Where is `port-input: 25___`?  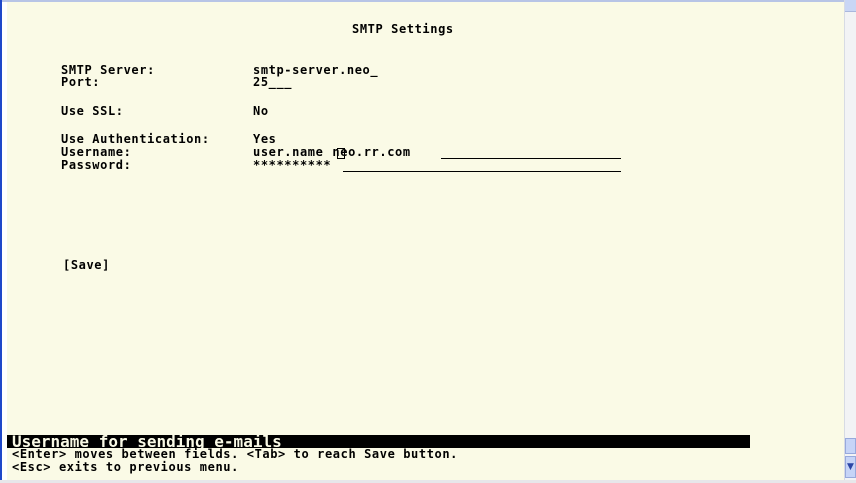
port-input: 25___ is located at coordinates (272, 82).